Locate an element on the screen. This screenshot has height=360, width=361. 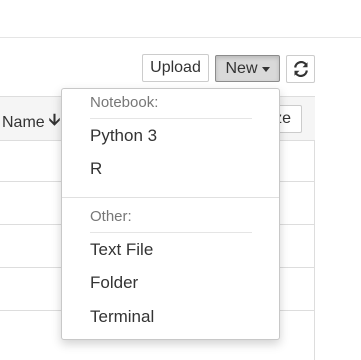
menu-item-r: R is located at coordinates (96, 169).